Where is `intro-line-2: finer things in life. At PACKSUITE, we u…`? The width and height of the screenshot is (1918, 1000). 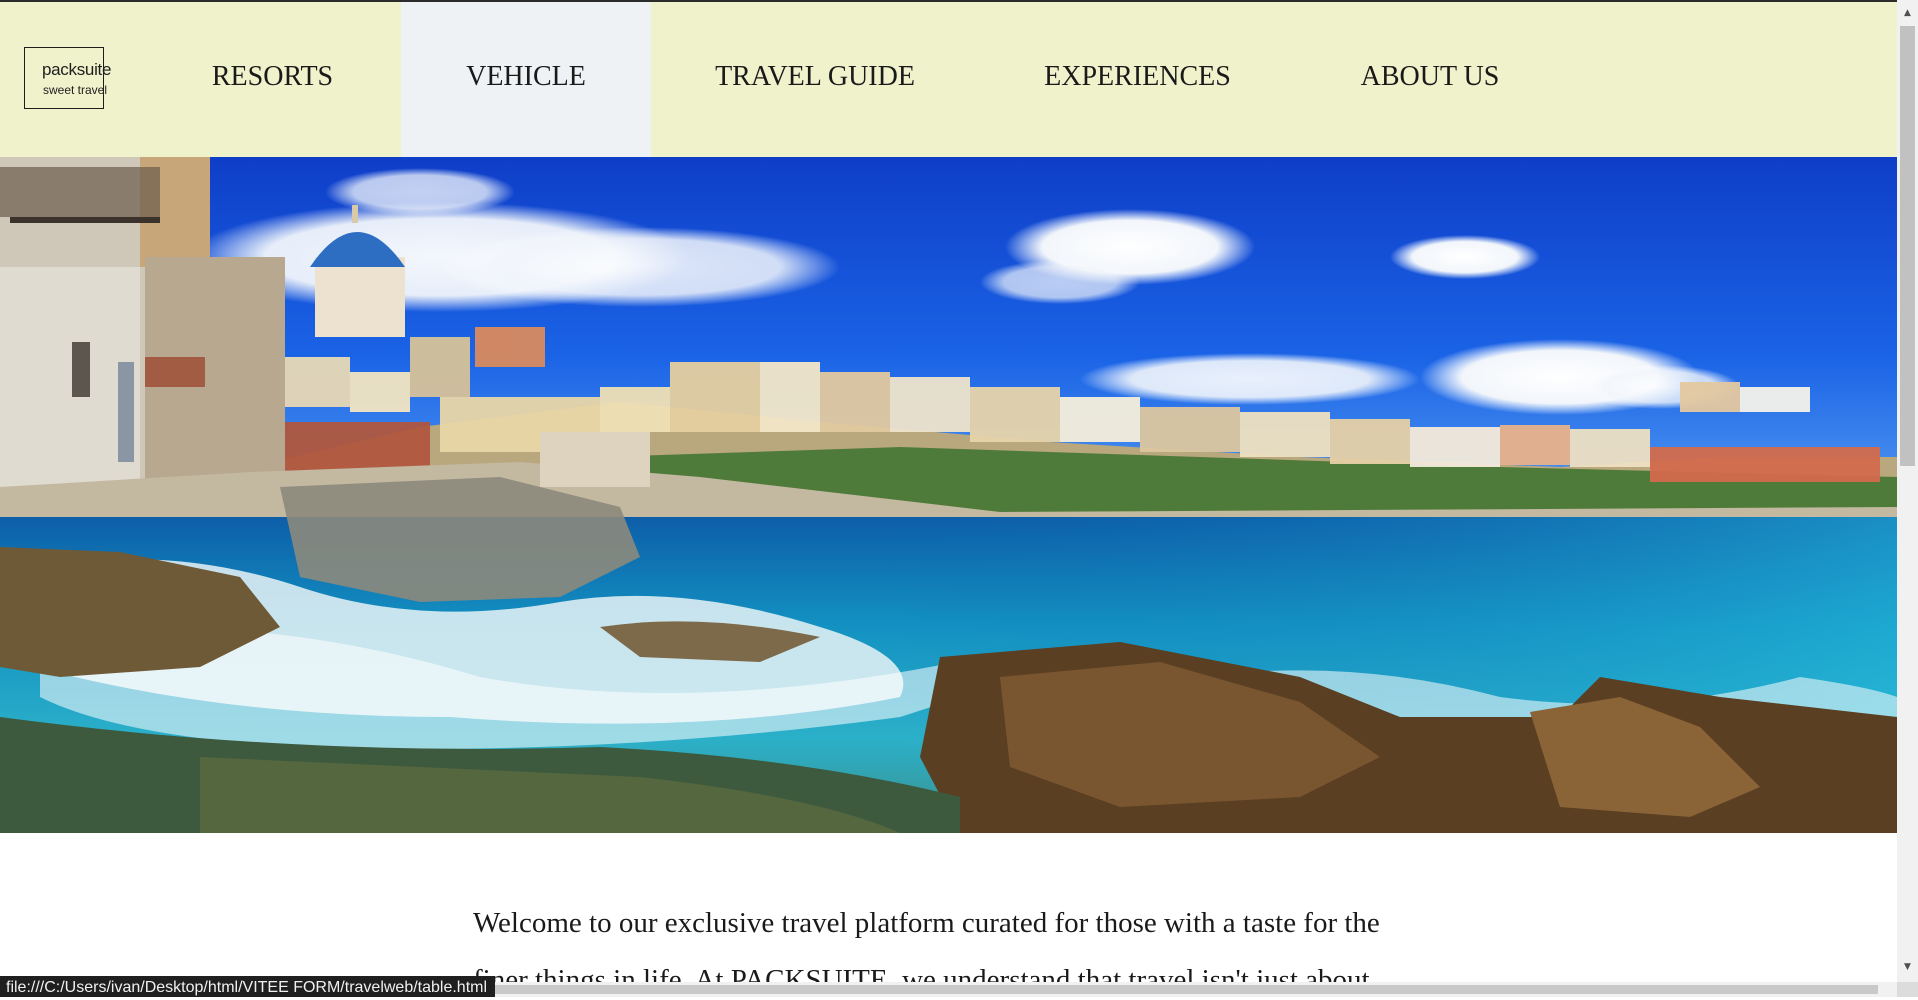 intro-line-2: finer things in life. At PACKSUITE, we u… is located at coordinates (921, 973).